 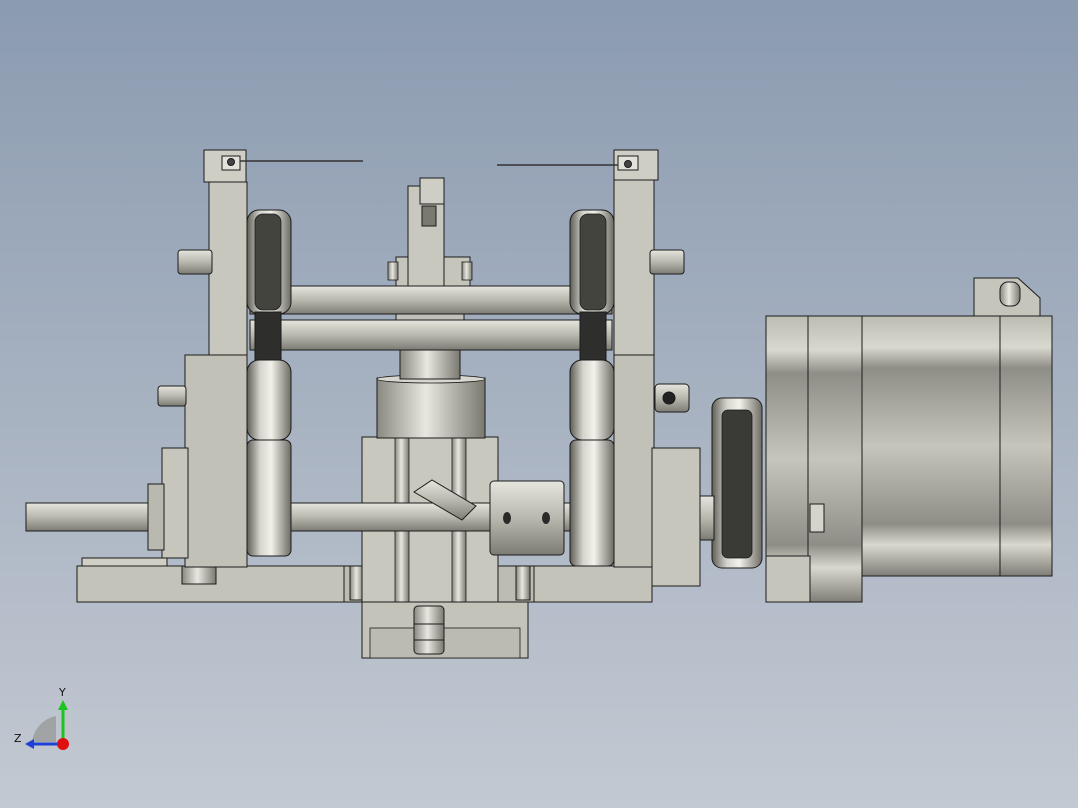 What do you see at coordinates (431, 335) in the screenshot?
I see `guide-rod-middle` at bounding box center [431, 335].